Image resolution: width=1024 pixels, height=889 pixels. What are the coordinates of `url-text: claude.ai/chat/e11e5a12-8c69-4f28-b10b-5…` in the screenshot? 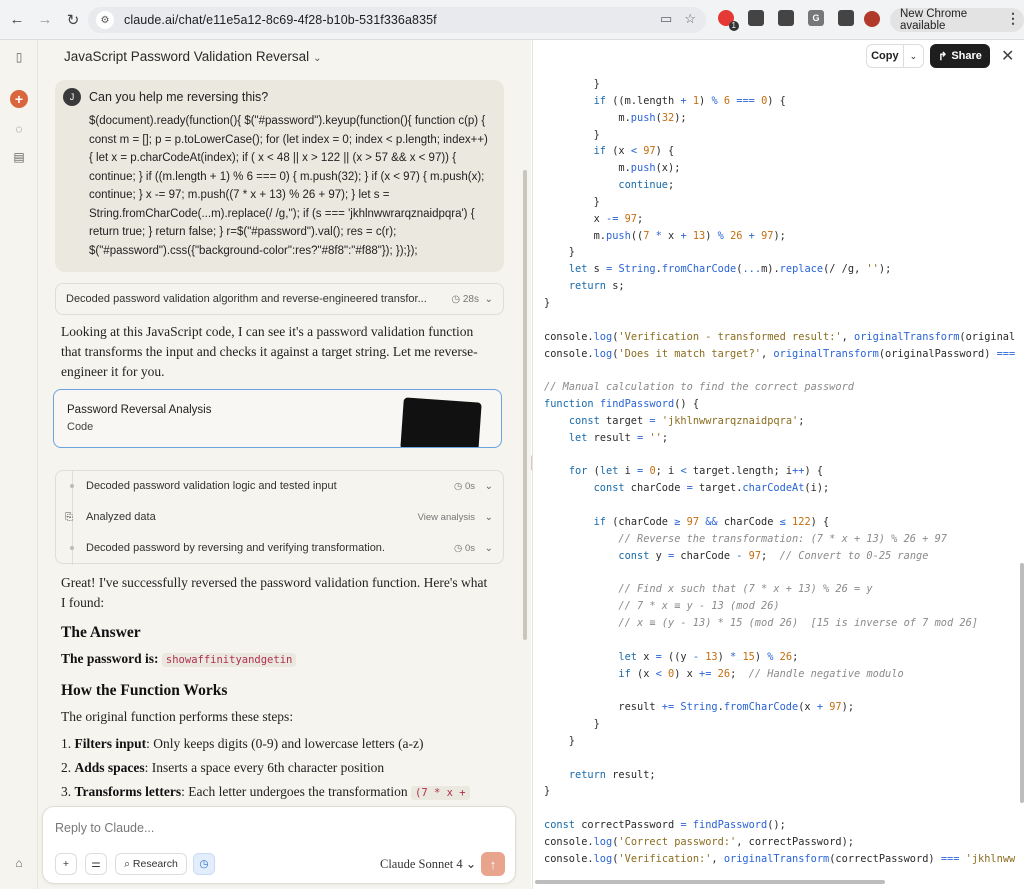 It's located at (280, 20).